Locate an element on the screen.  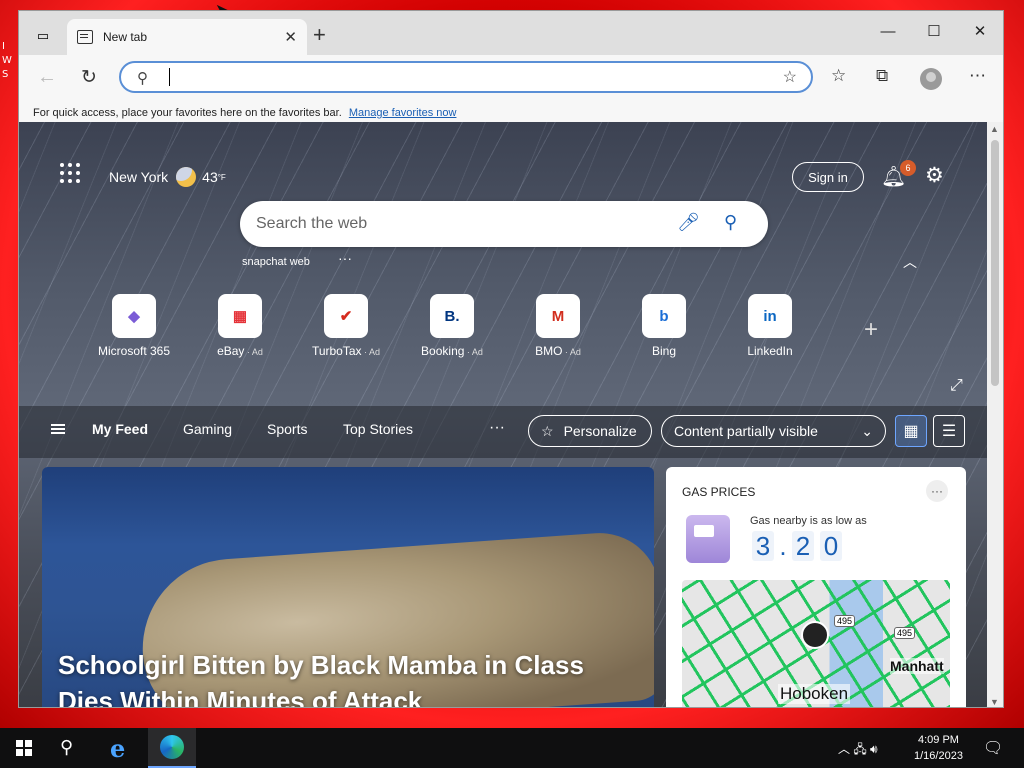
gas-card-more-icon: ··· is located at coordinates (937, 491).